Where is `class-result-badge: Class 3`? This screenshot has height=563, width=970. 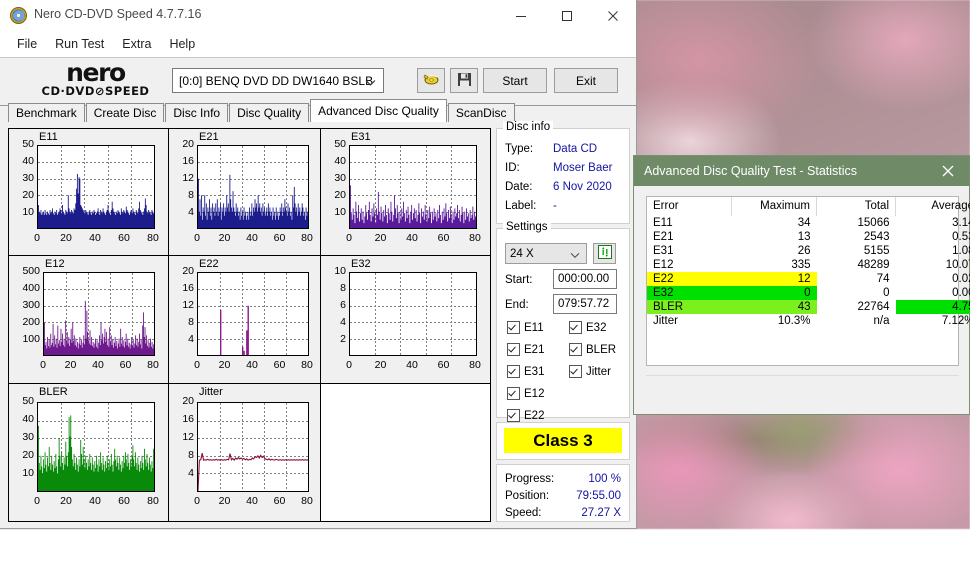 class-result-badge: Class 3 is located at coordinates (563, 440).